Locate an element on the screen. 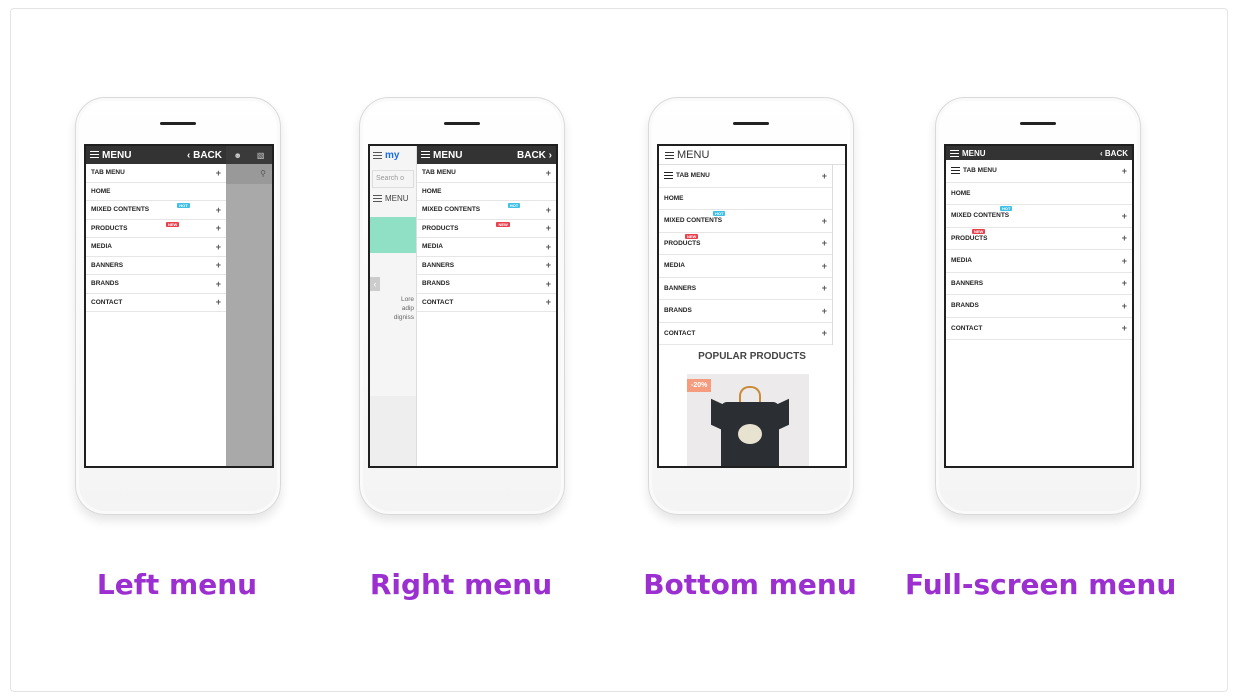 The height and width of the screenshot is (698, 1236). user-icon: ☻ is located at coordinates (238, 155).